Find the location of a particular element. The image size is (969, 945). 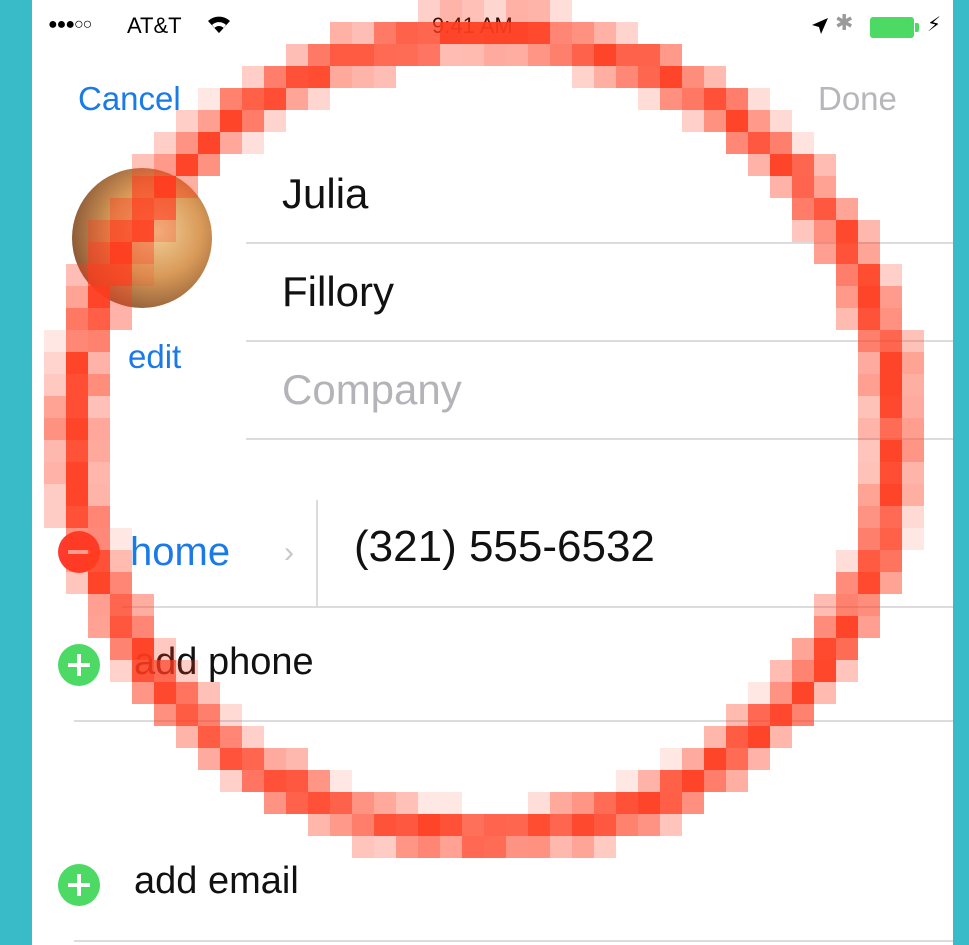

carrier-name: AT&T is located at coordinates (154, 25).